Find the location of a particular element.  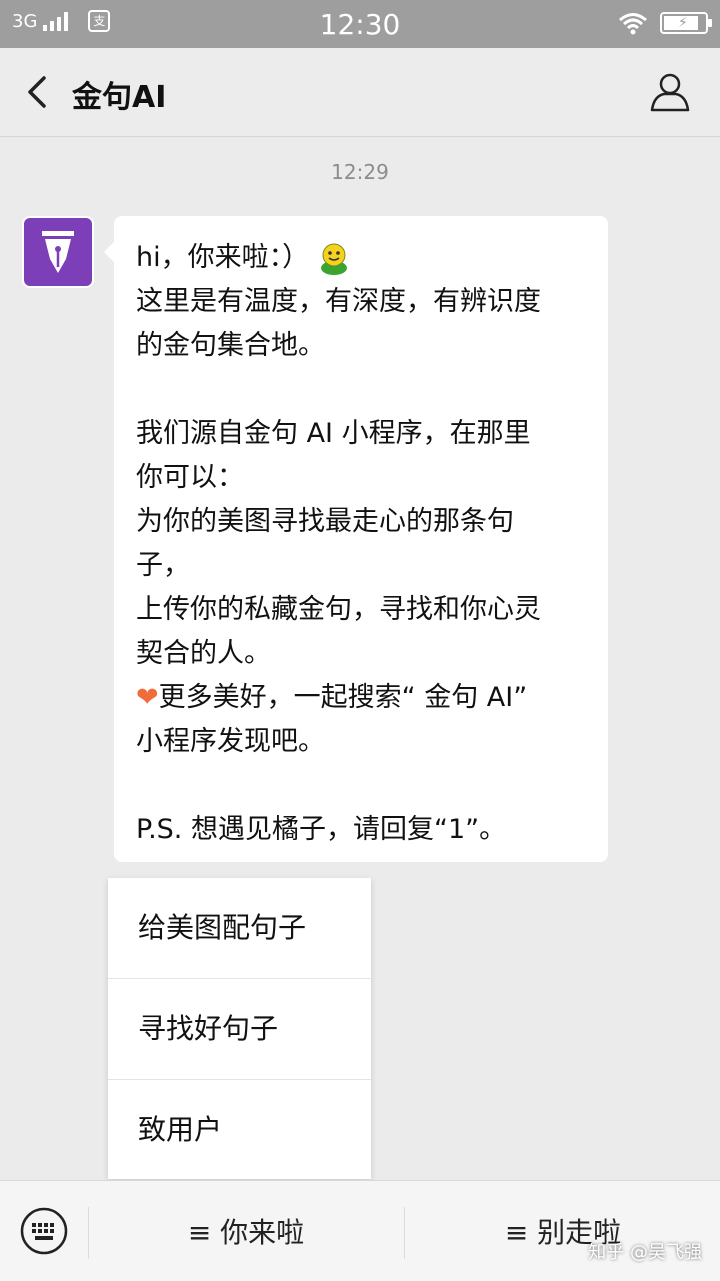

message-line: 上传你的私藏金句，寻找和你心灵 is located at coordinates (338, 609).